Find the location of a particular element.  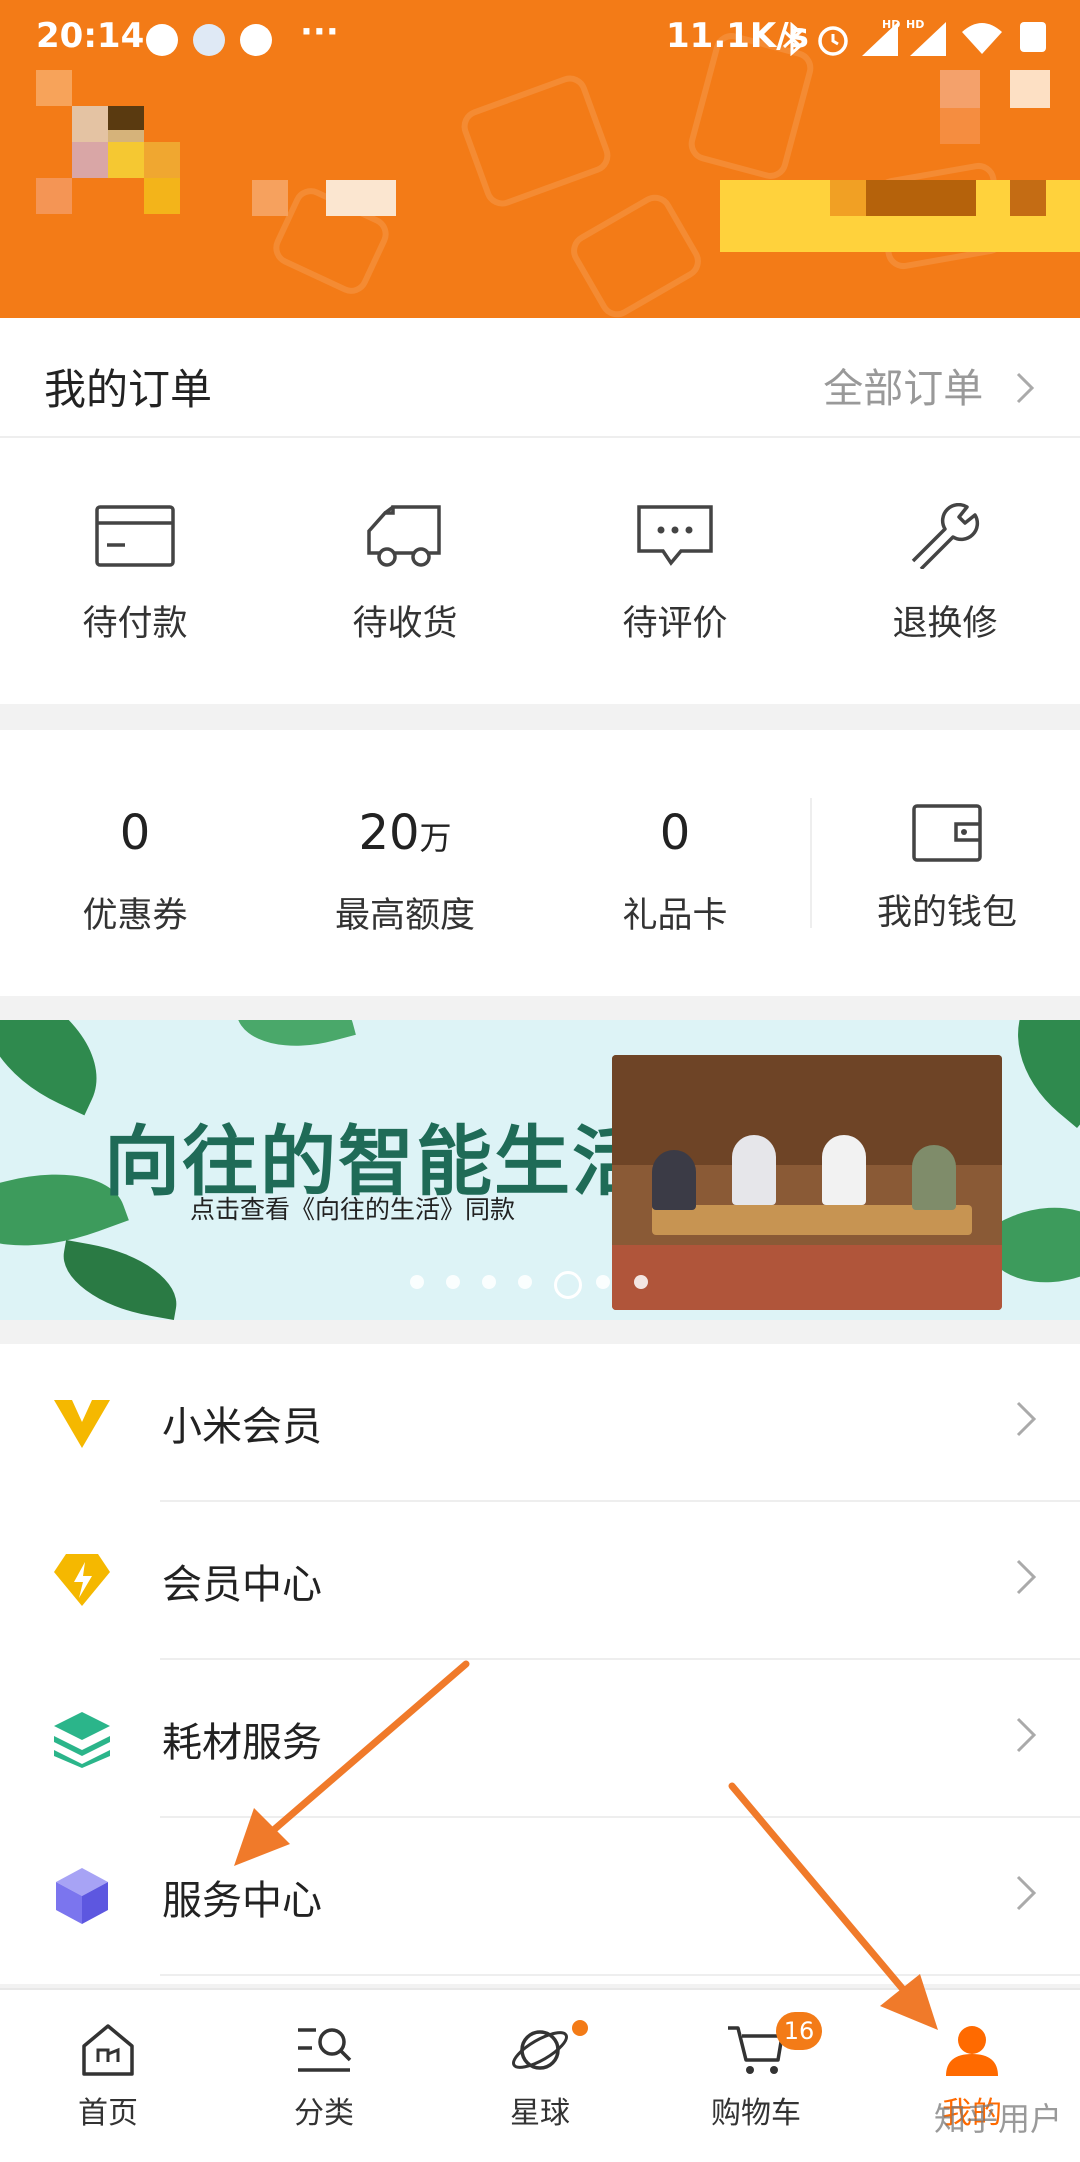

signal-hd-2-icon: HD is located at coordinates (926, 37).